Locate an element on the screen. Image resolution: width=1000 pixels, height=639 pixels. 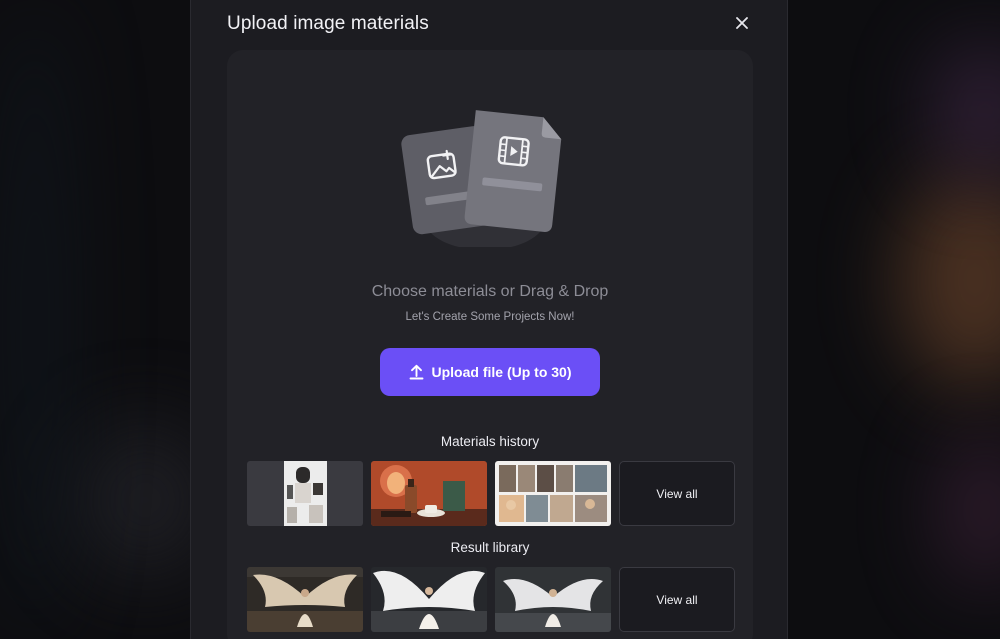
drop-subtext: Let's Create Some Projects Now! is located at coordinates (490, 317).